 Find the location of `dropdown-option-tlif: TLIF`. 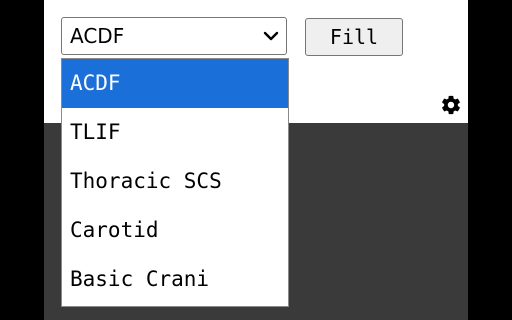

dropdown-option-tlif: TLIF is located at coordinates (175, 132).